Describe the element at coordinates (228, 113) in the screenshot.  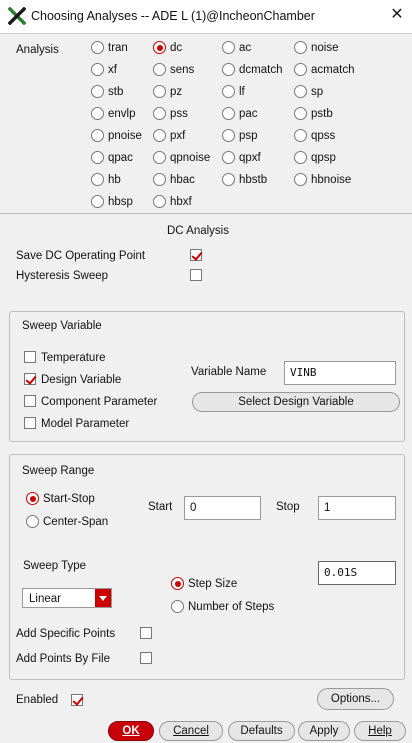
I see `analysis-radio-pac` at that location.